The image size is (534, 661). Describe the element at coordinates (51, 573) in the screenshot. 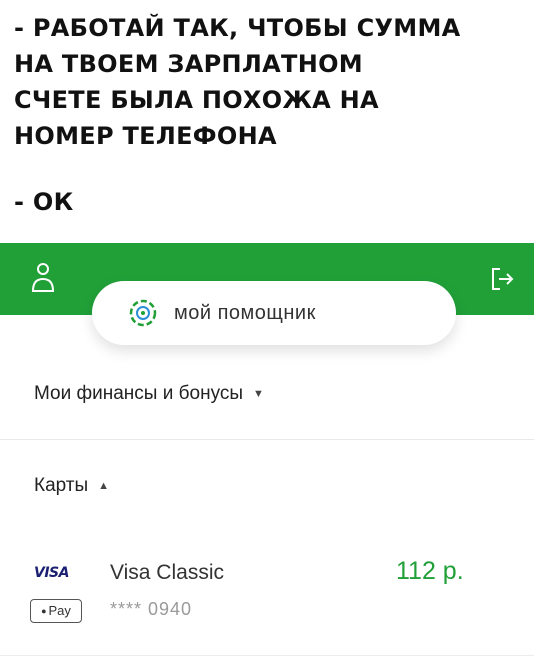

I see `visa-logo: VISA` at that location.